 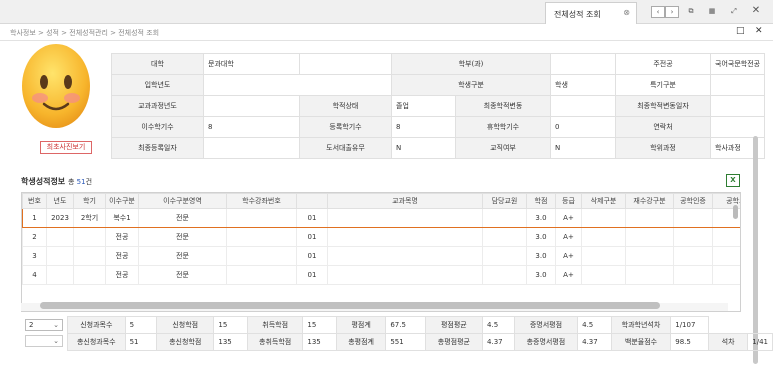 I want to click on table-row: 2 전공 전문 01 3.0 A+, so click(x=381, y=237).